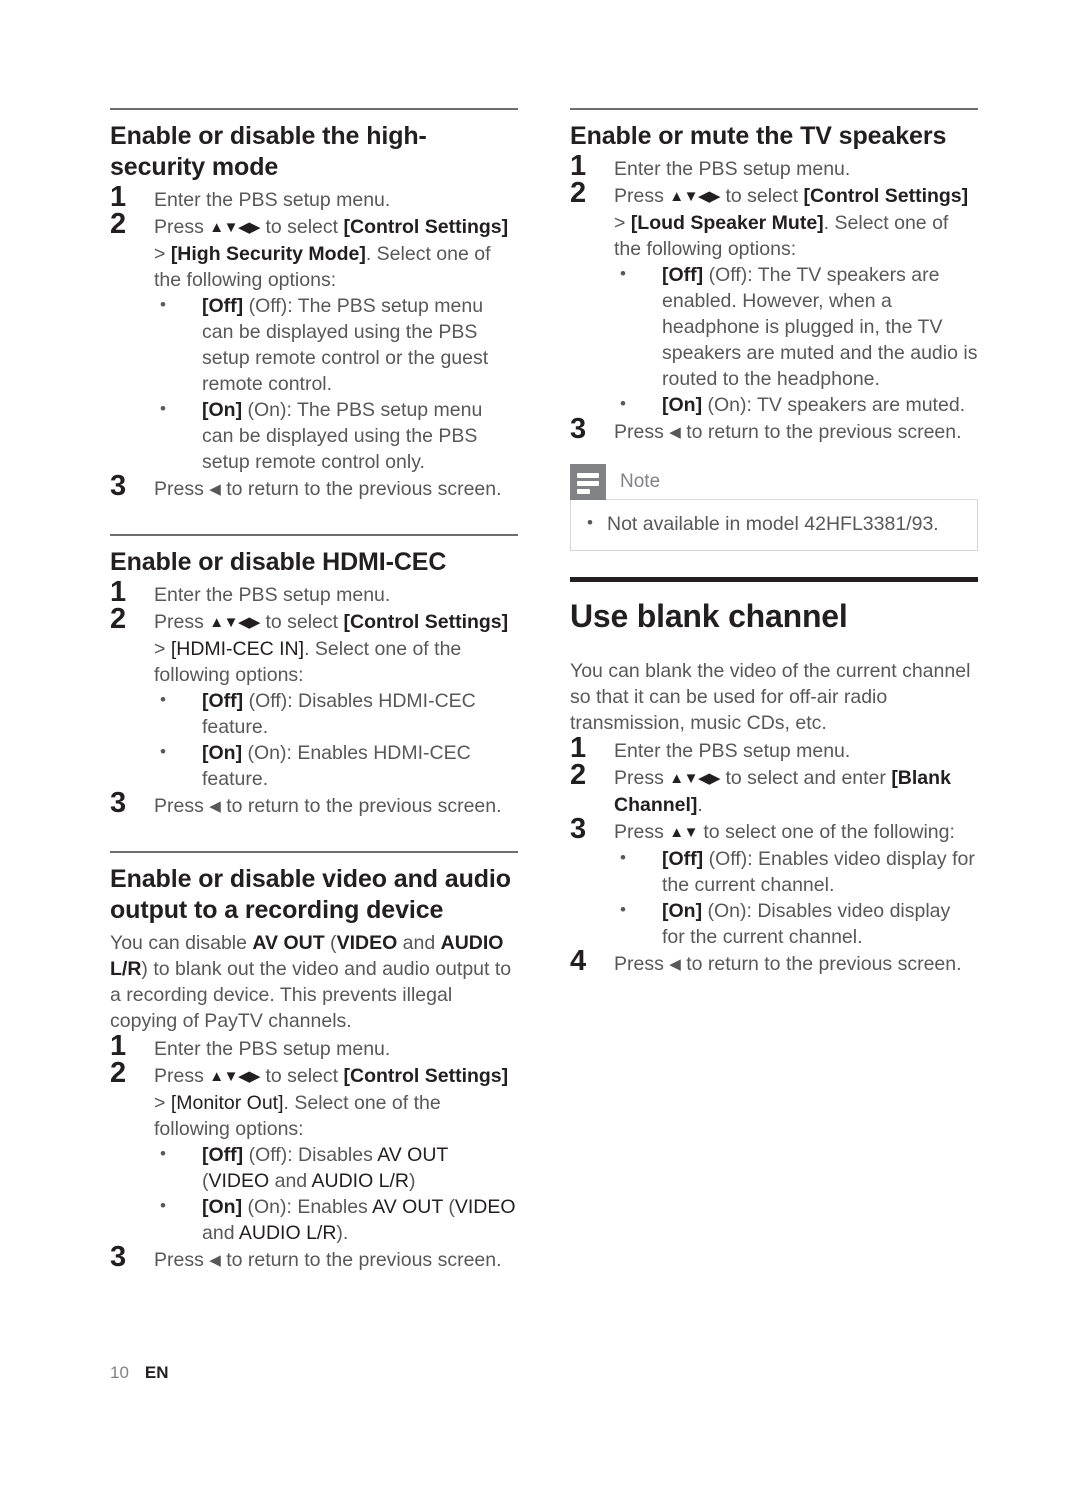 The height and width of the screenshot is (1486, 1080). What do you see at coordinates (272, 200) in the screenshot?
I see `step-text: Enter the PBS setup menu.` at bounding box center [272, 200].